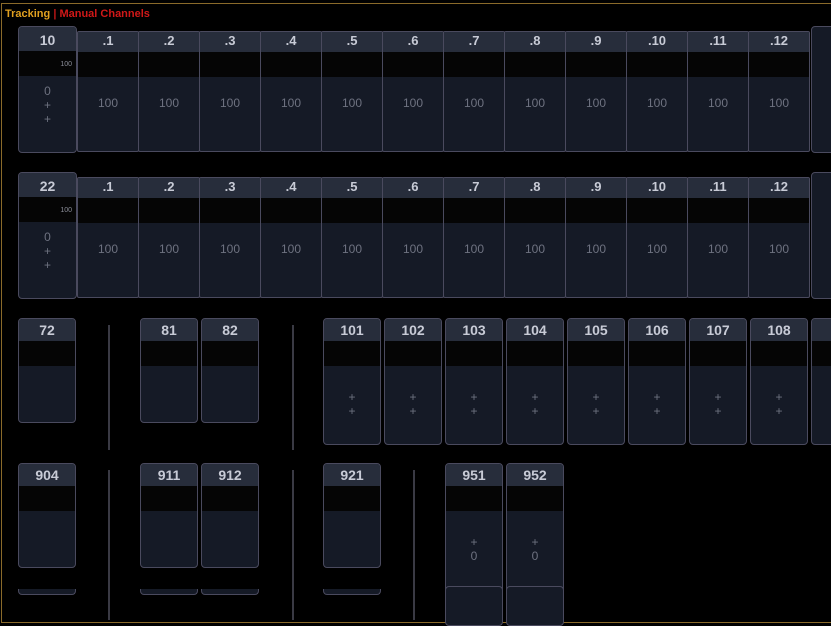 This screenshot has width=831, height=626. What do you see at coordinates (230, 330) in the screenshot?
I see `channel-number: 82` at bounding box center [230, 330].